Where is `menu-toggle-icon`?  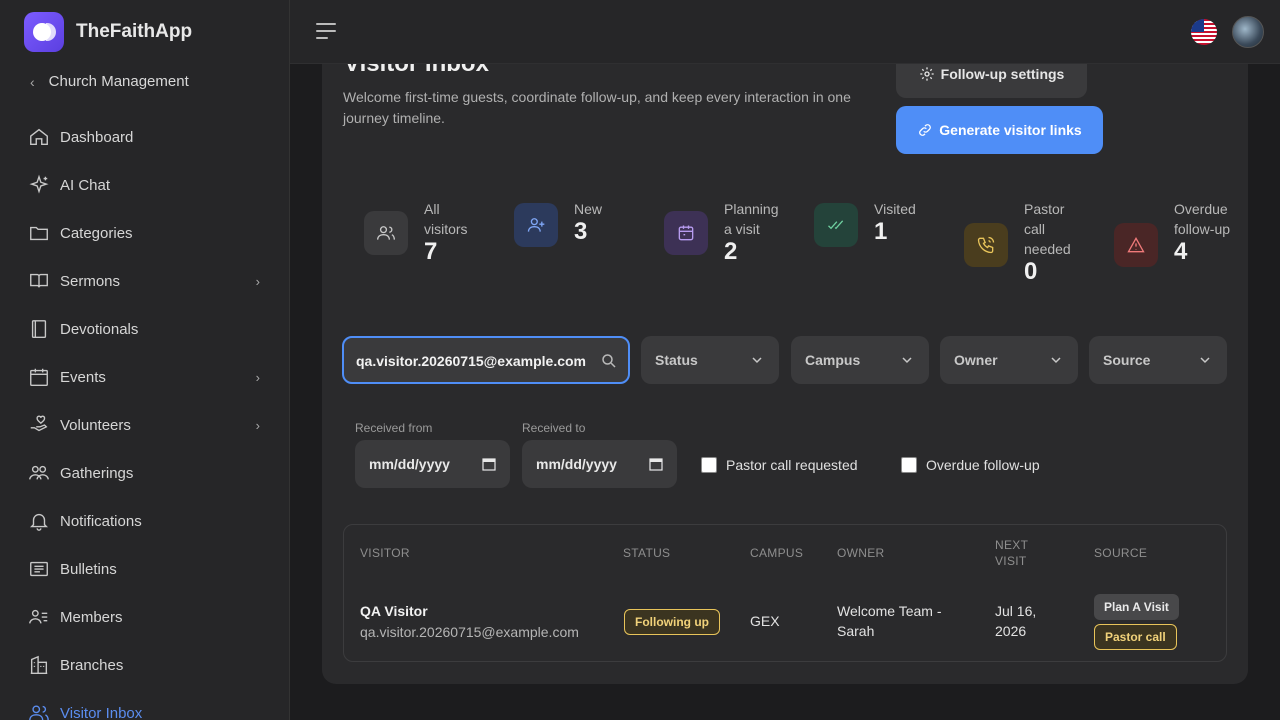 menu-toggle-icon is located at coordinates (326, 32).